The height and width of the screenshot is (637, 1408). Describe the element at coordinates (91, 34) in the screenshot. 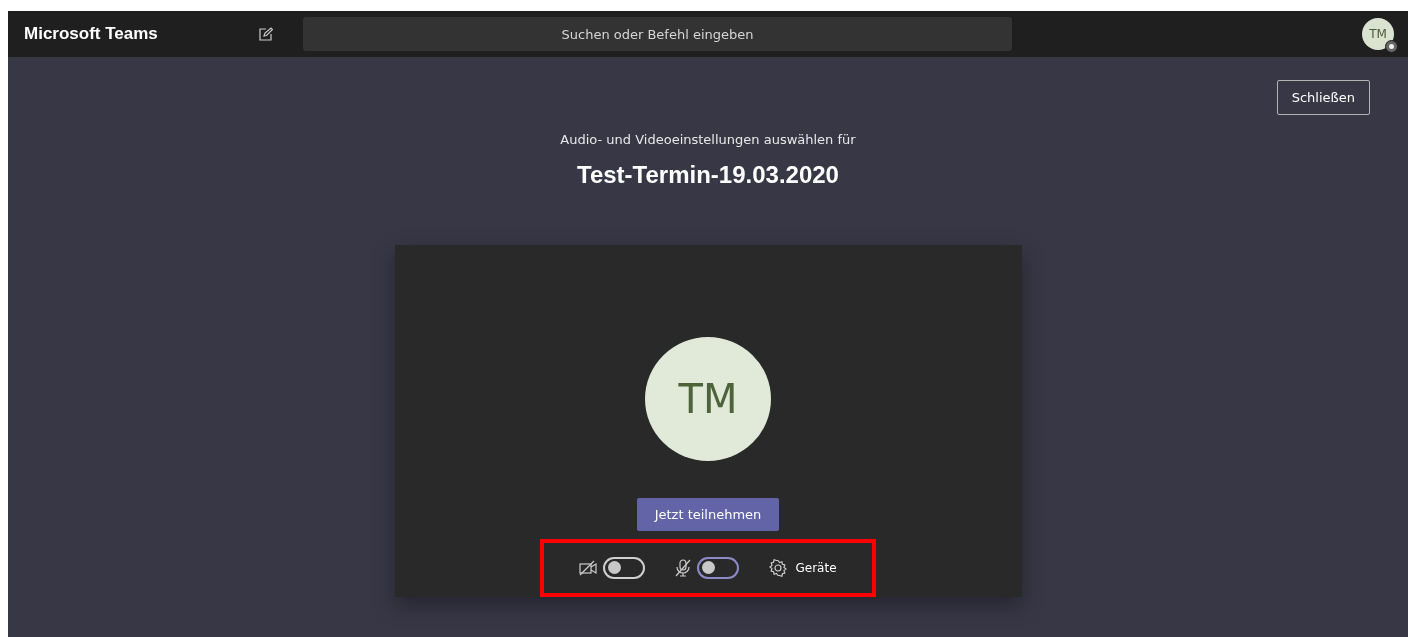

I see `app-title: Microsoft Teams` at that location.